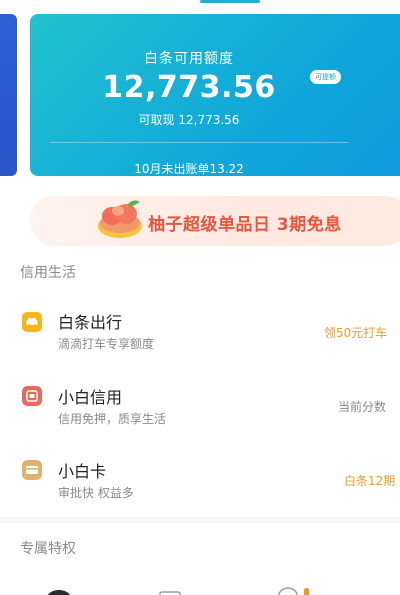 The height and width of the screenshot is (595, 400). What do you see at coordinates (48, 549) in the screenshot?
I see `section-exclusive: 专属特权` at bounding box center [48, 549].